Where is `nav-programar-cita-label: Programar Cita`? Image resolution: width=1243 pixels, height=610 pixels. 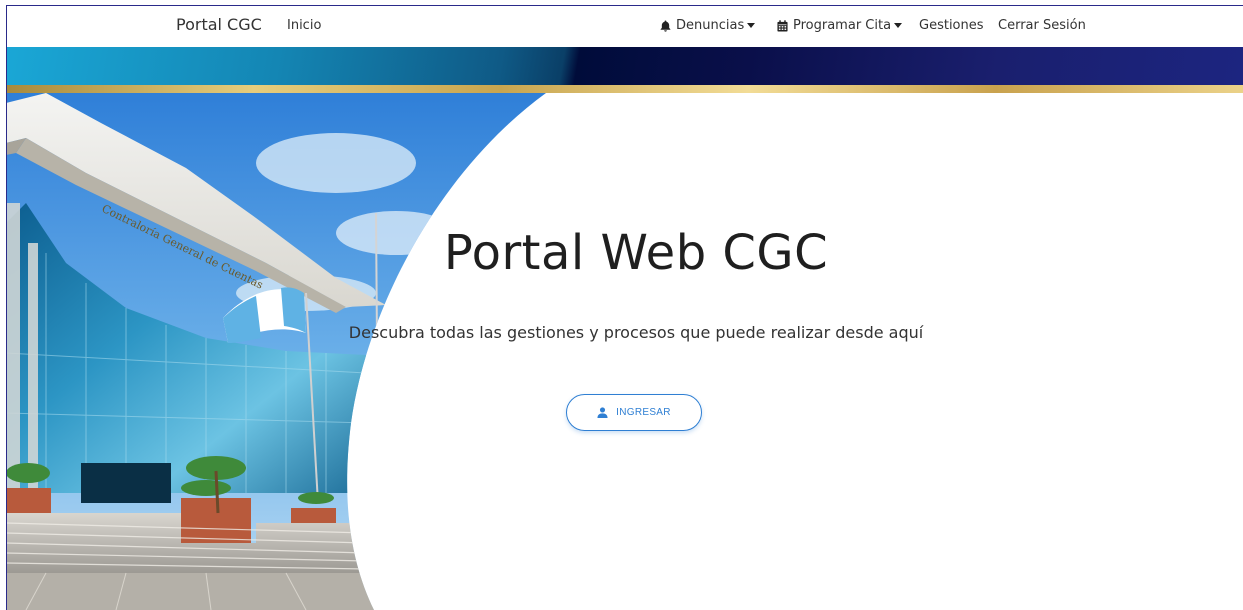
nav-programar-cita-label: Programar Cita is located at coordinates (842, 25).